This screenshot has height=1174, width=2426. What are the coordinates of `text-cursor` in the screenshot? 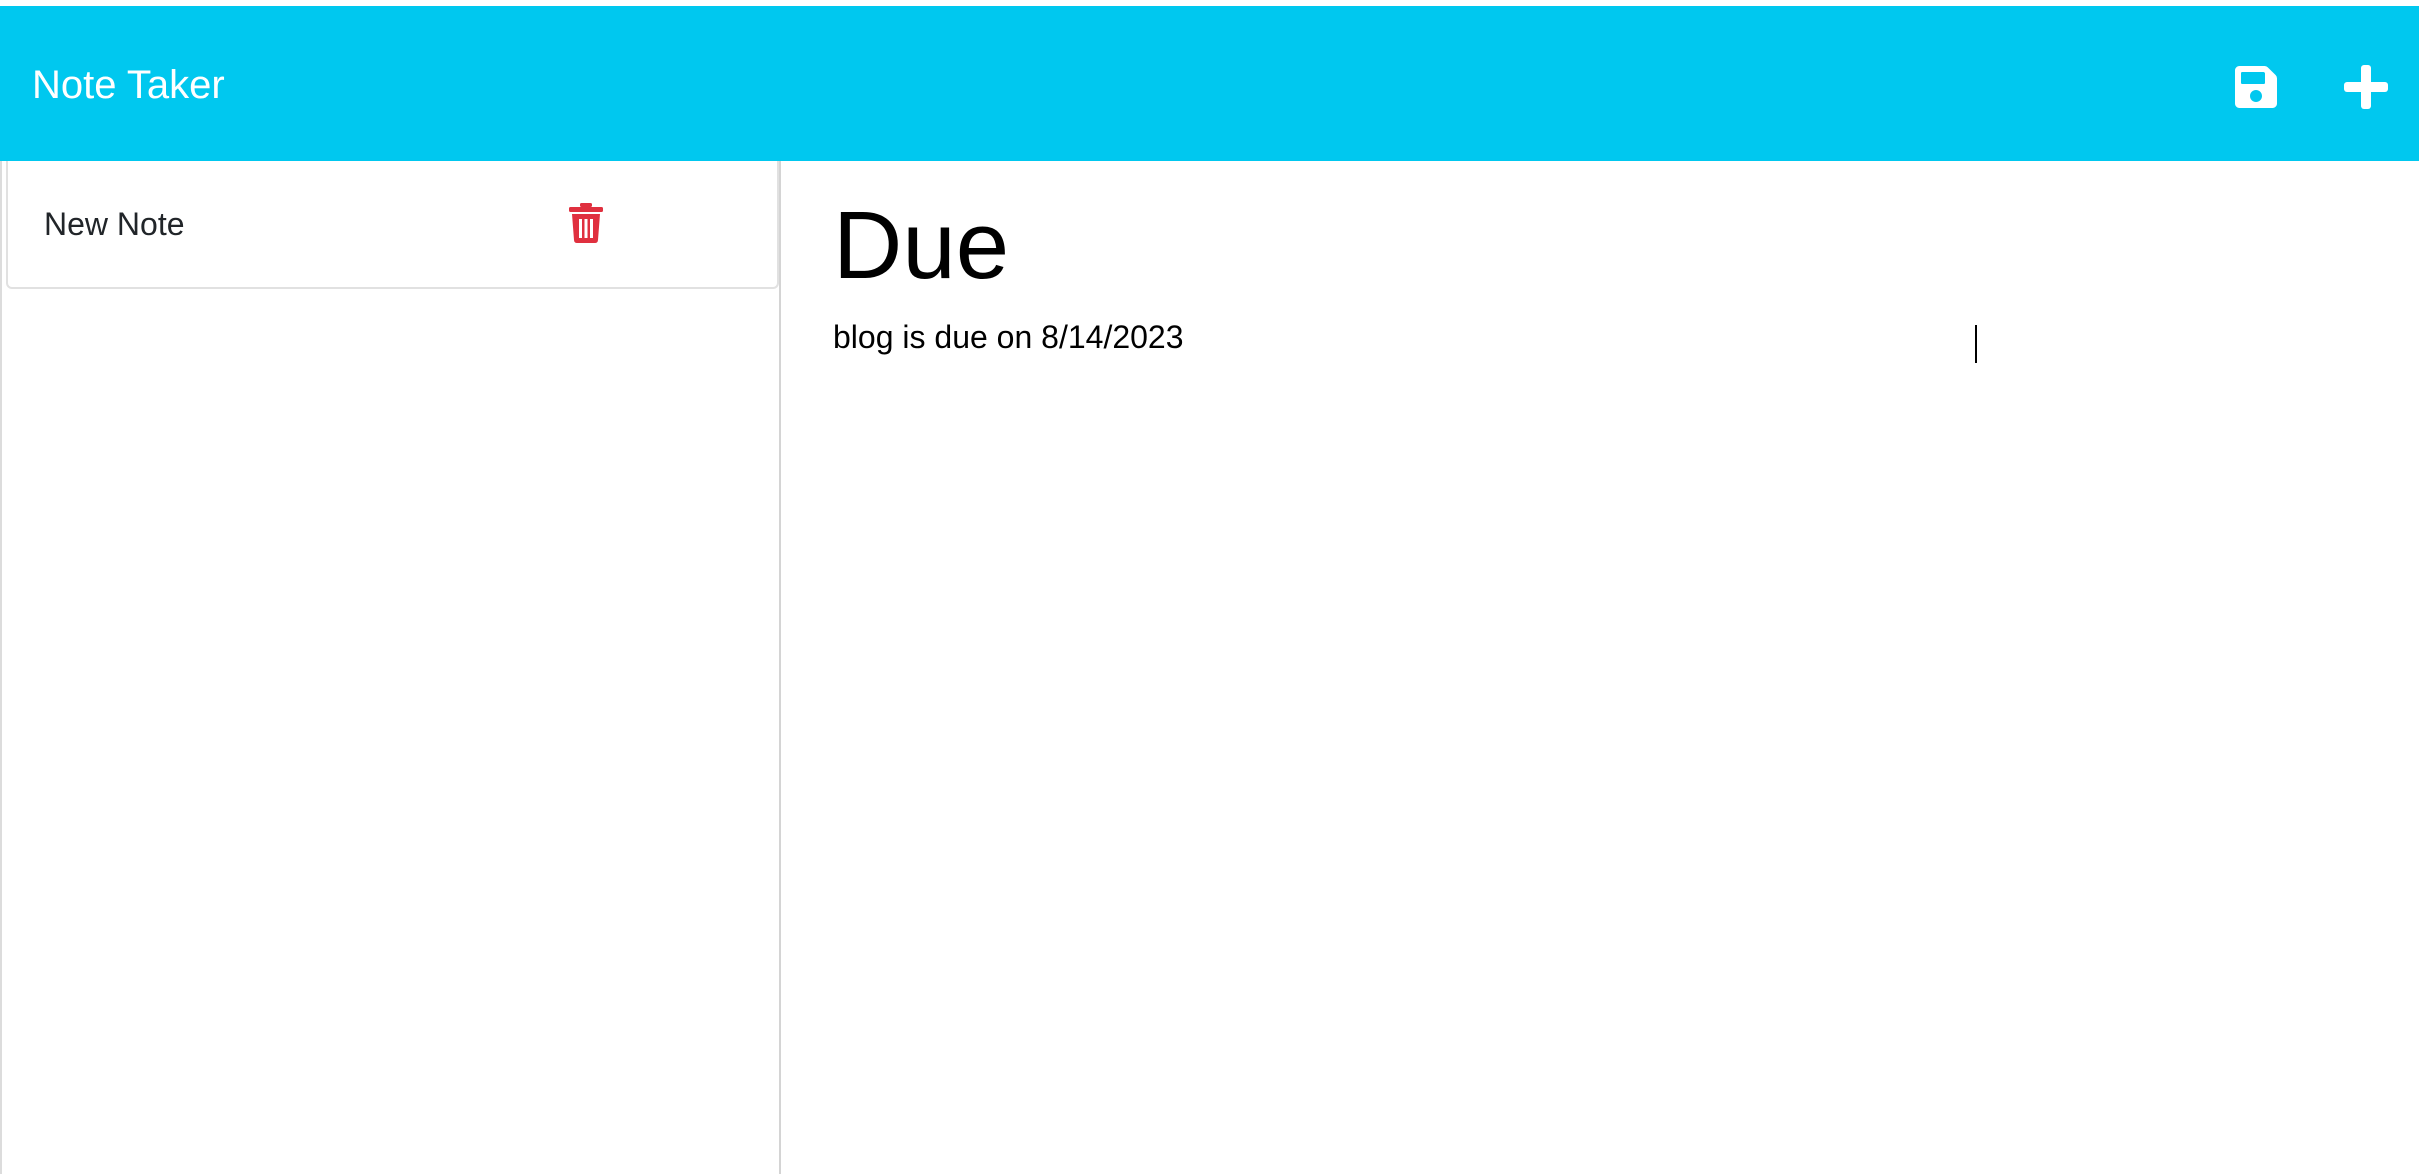 It's located at (1976, 344).